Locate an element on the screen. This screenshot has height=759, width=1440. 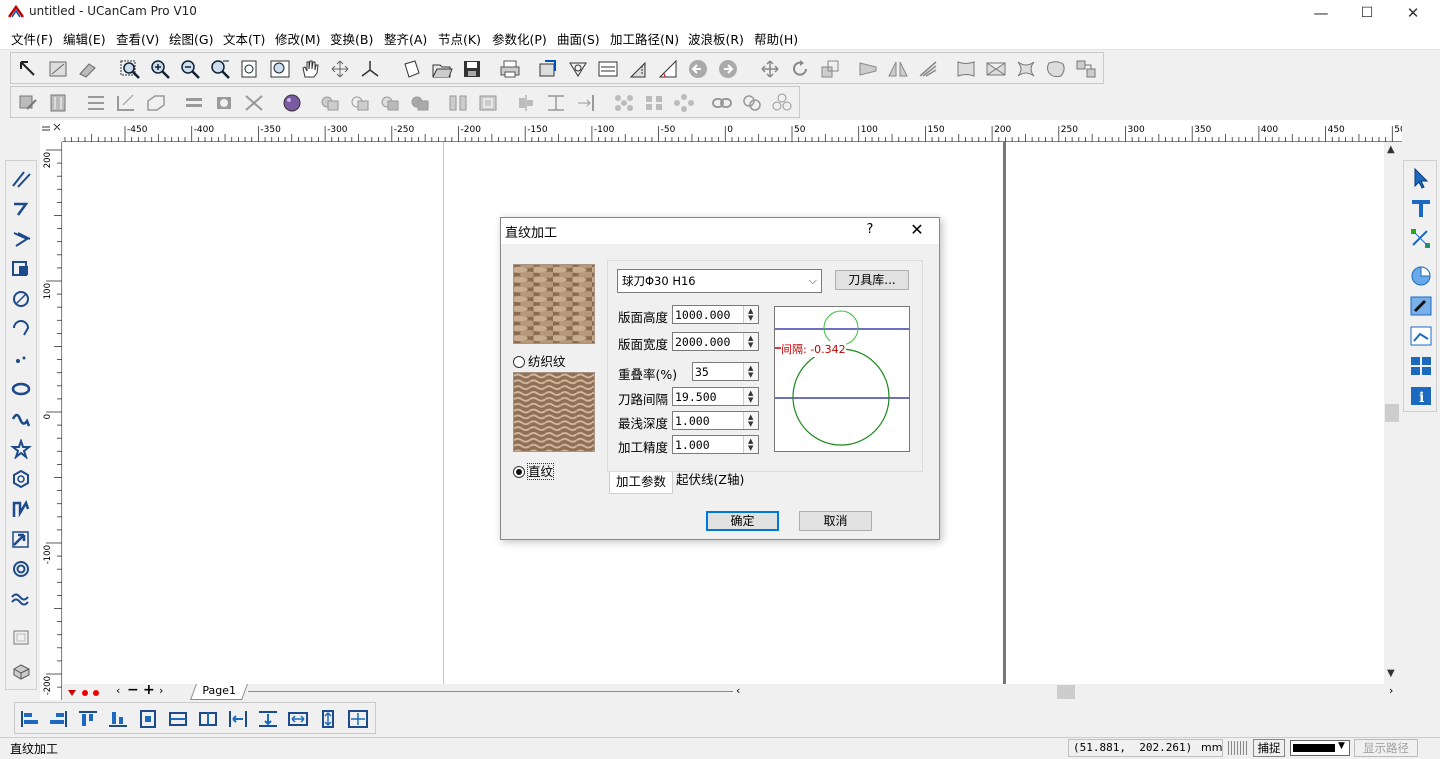
chain-icon is located at coordinates (722, 103).